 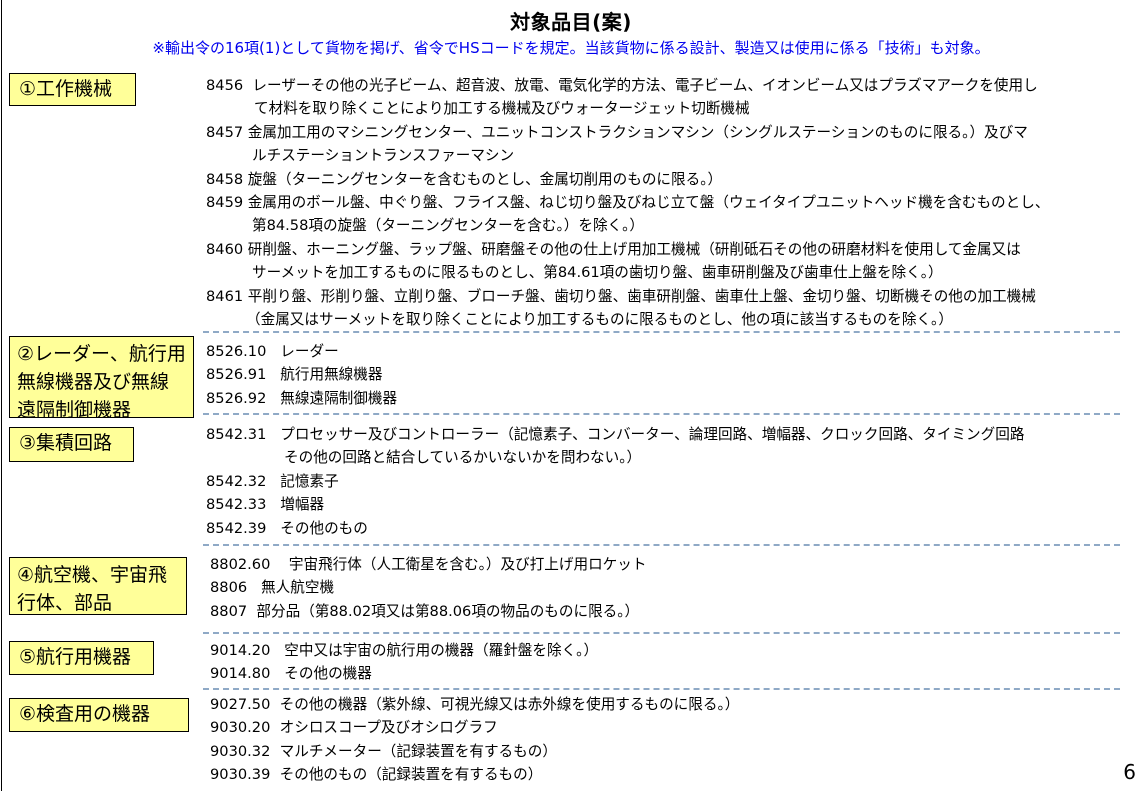 I want to click on hs-code: 8807, so click(x=228, y=611).